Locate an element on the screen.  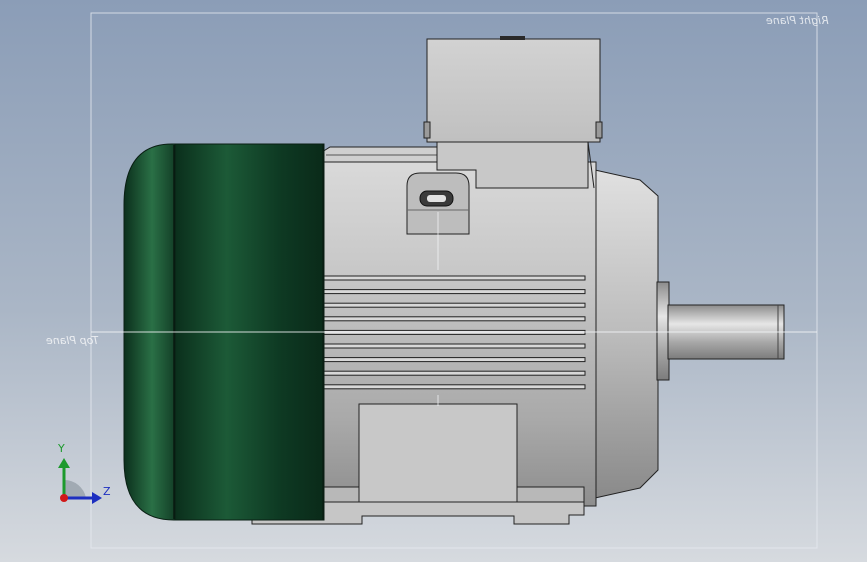
triad-z-label: Z is located at coordinates (107, 491).